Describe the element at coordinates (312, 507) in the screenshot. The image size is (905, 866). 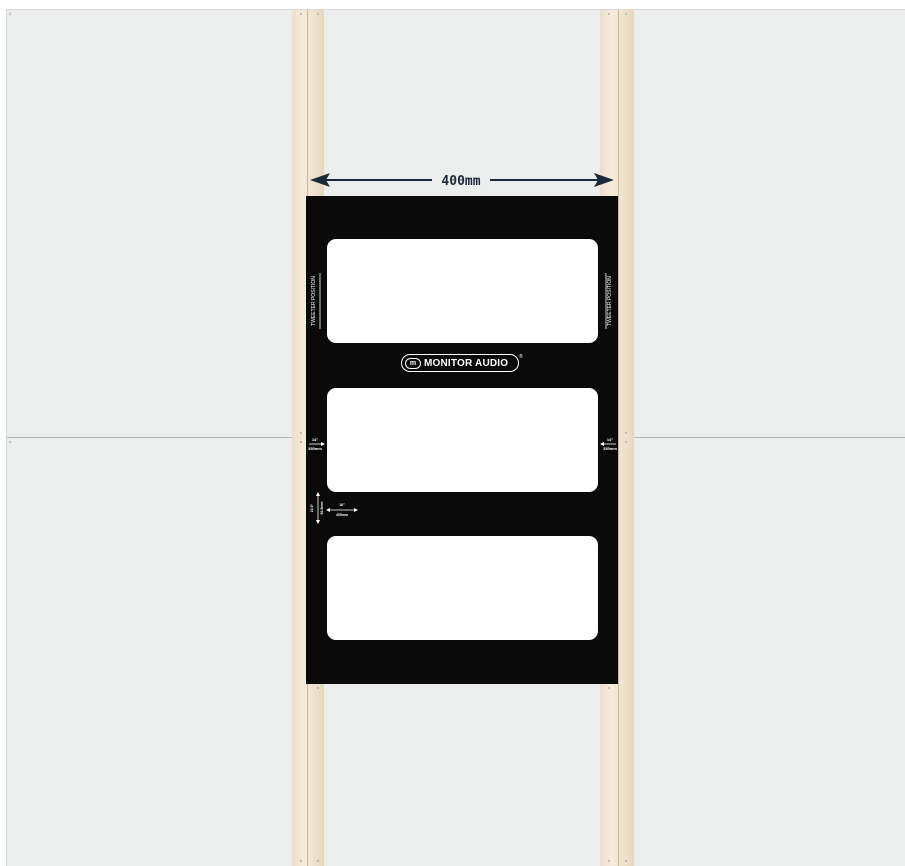
I see `spacing-vertical-inches: 22.5"` at that location.